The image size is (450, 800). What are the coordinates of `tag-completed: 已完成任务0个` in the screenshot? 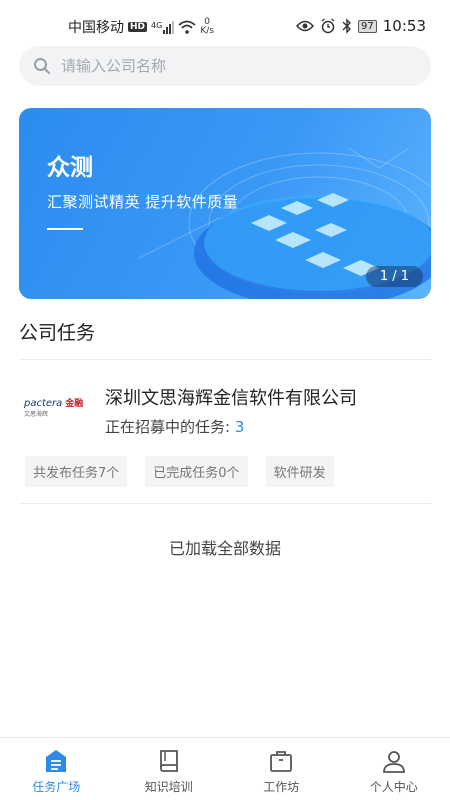 It's located at (196, 471).